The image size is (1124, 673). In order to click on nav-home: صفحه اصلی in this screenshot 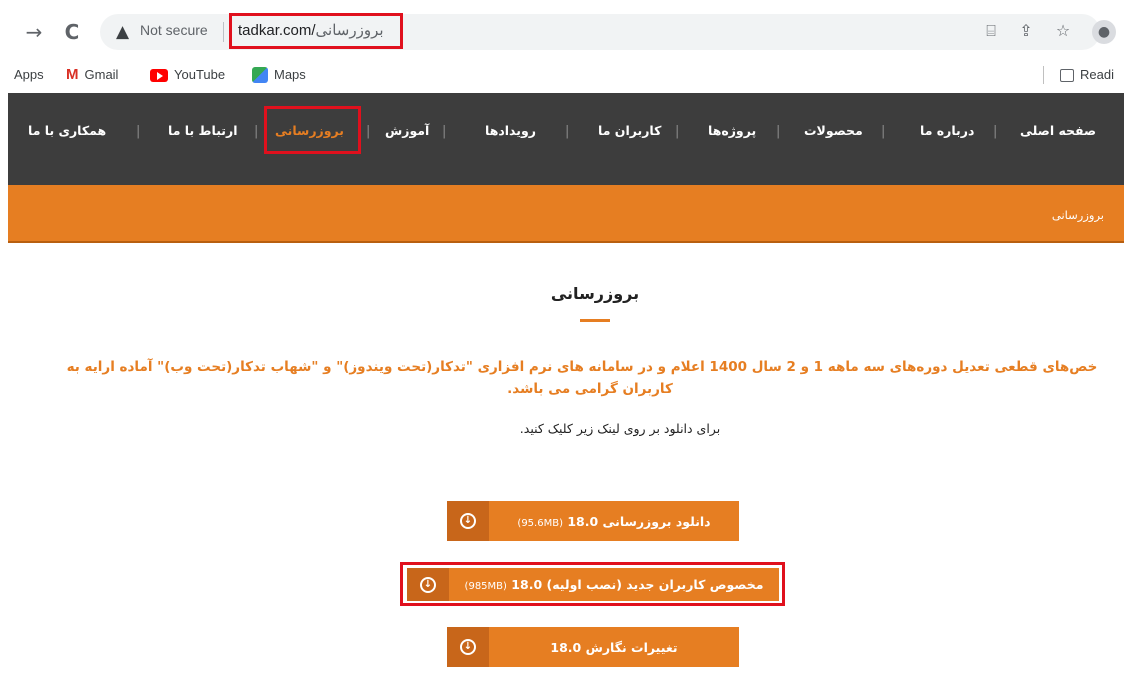, I will do `click(1058, 130)`.